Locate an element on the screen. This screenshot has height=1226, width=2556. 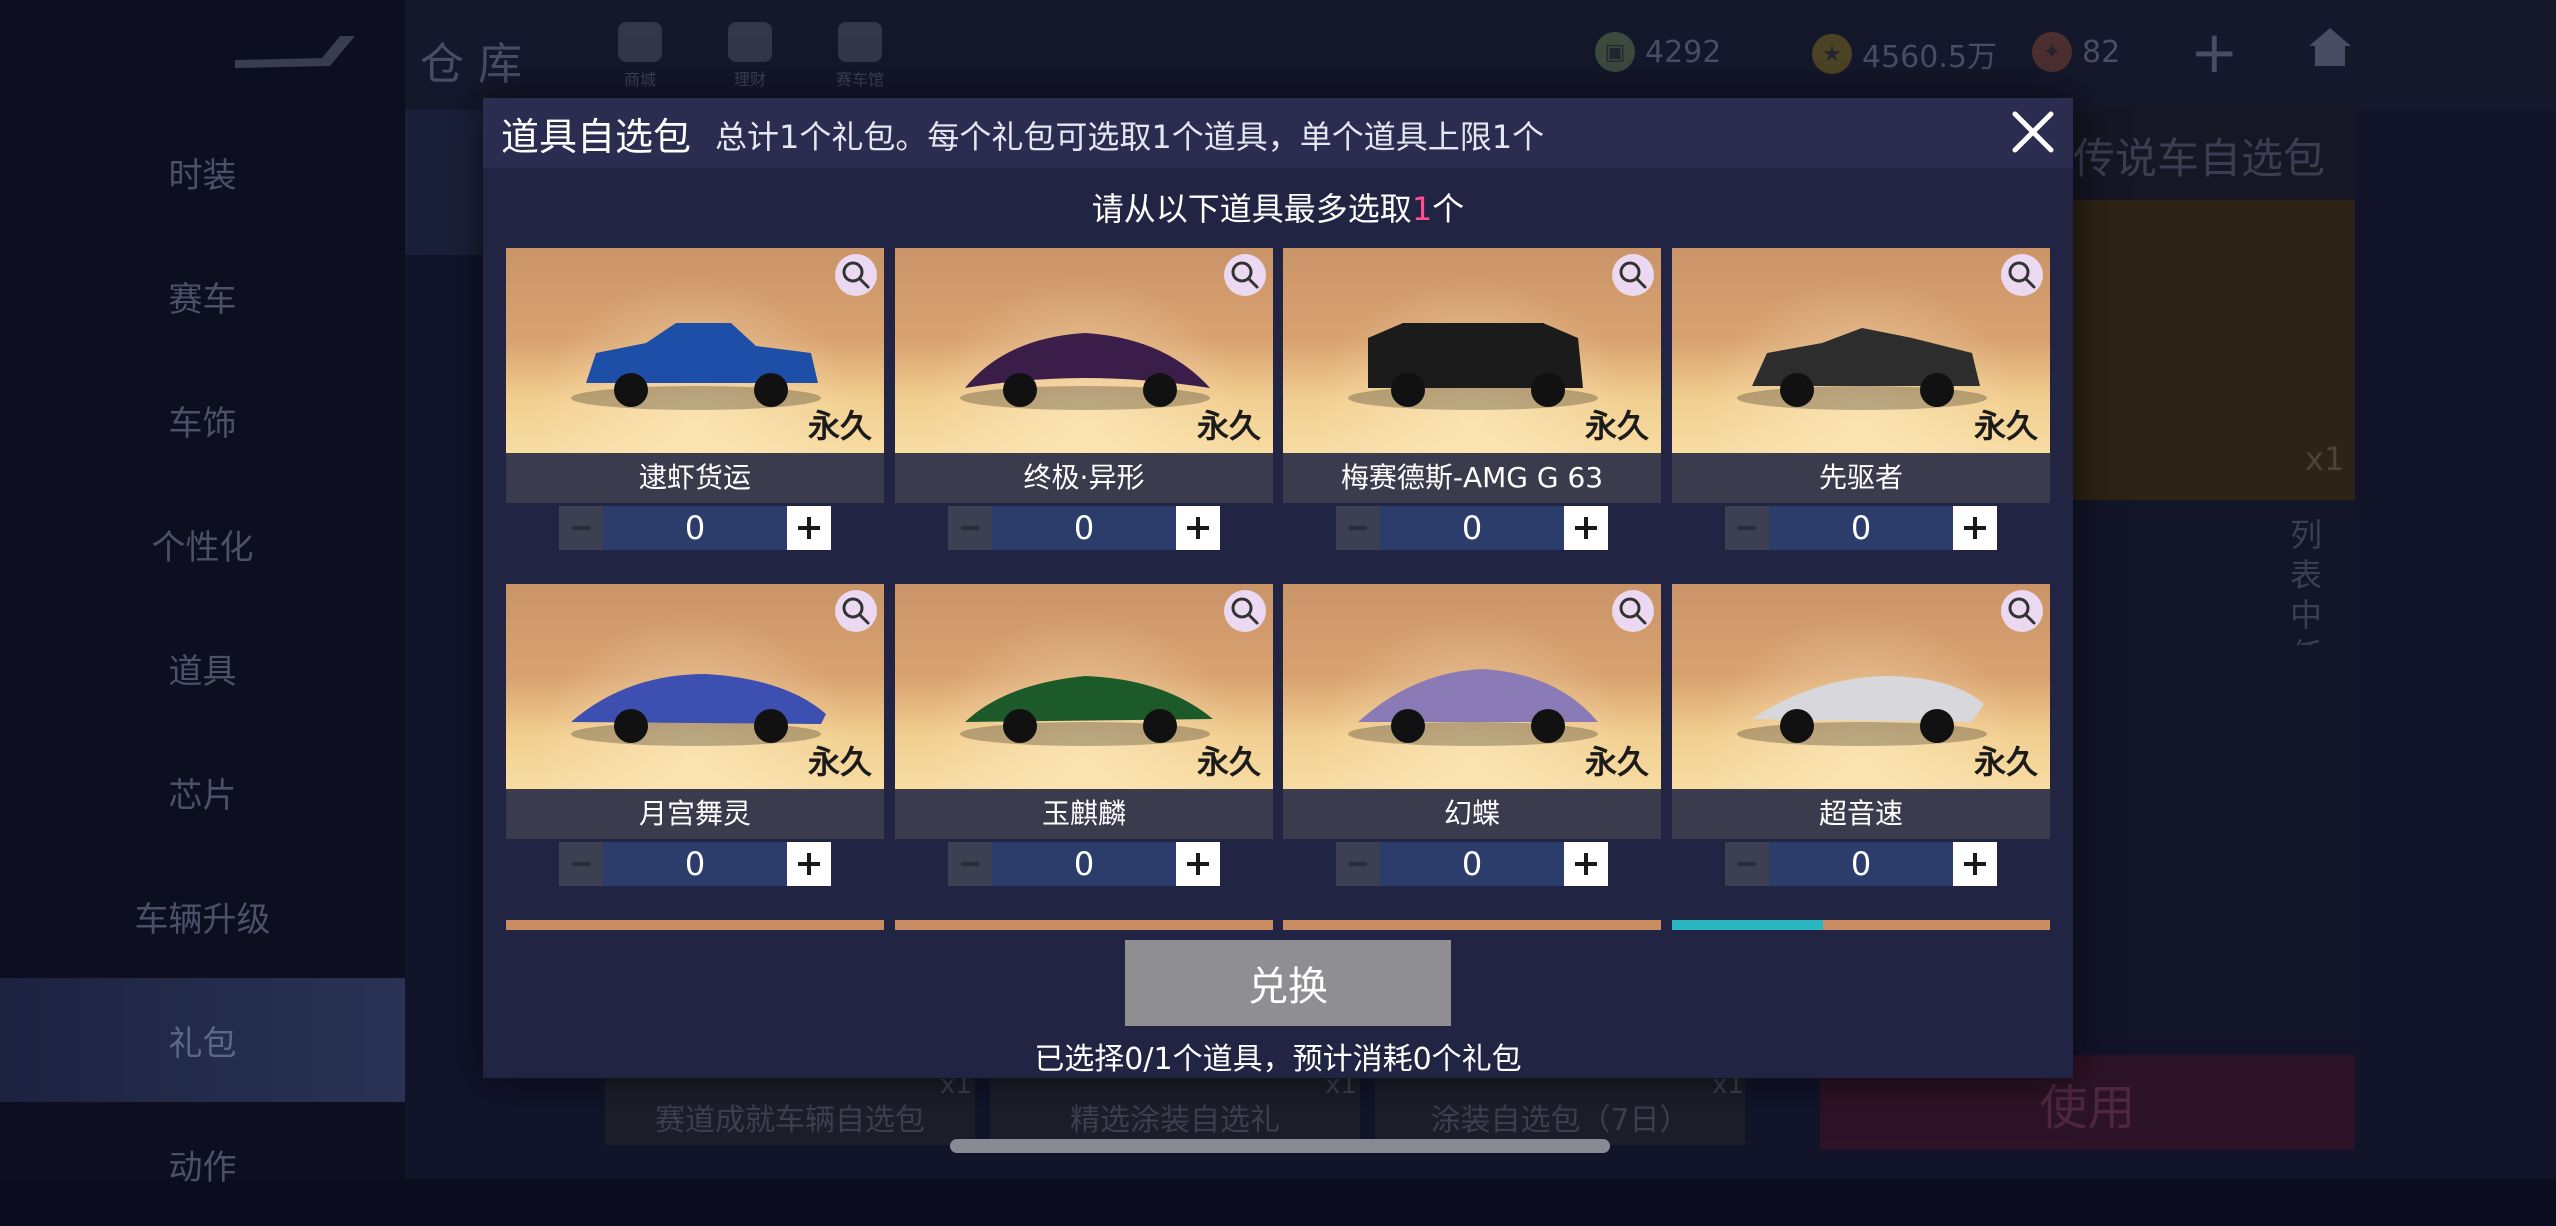
gift-pack-card is located at coordinates (445, 182).